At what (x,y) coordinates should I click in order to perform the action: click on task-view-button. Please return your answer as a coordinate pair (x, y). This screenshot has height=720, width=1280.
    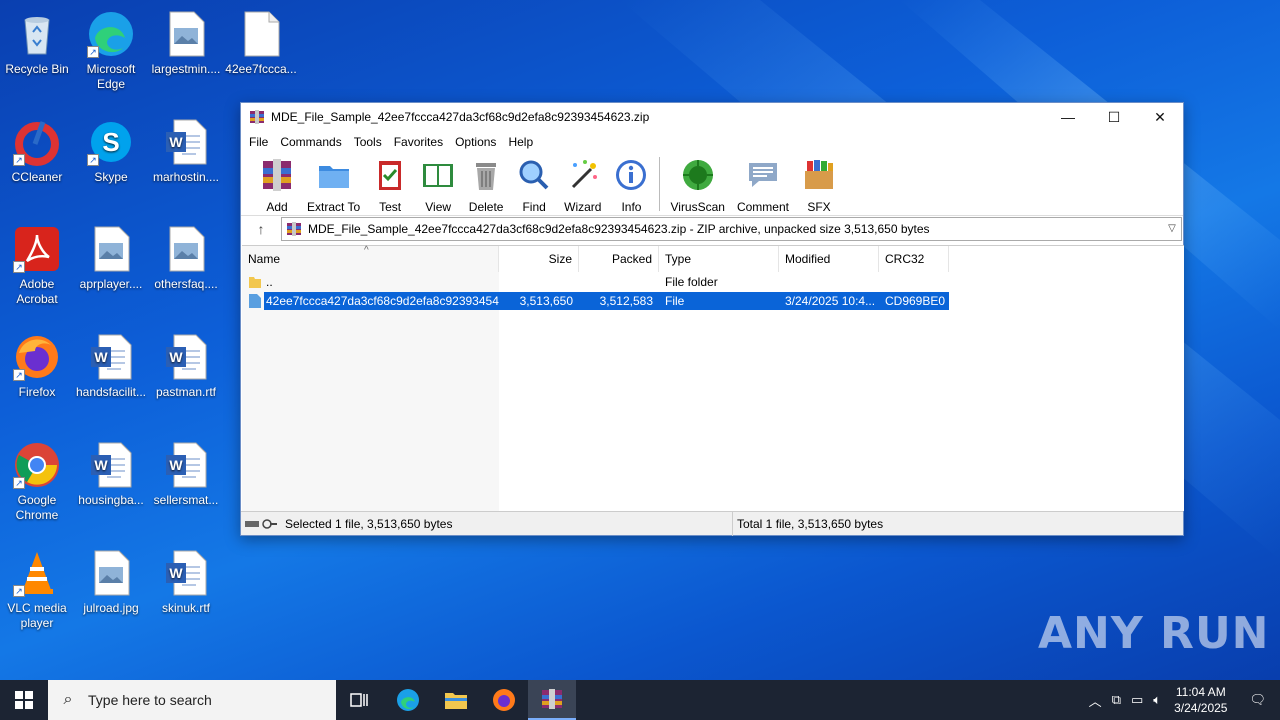
    Looking at the image, I should click on (360, 700).